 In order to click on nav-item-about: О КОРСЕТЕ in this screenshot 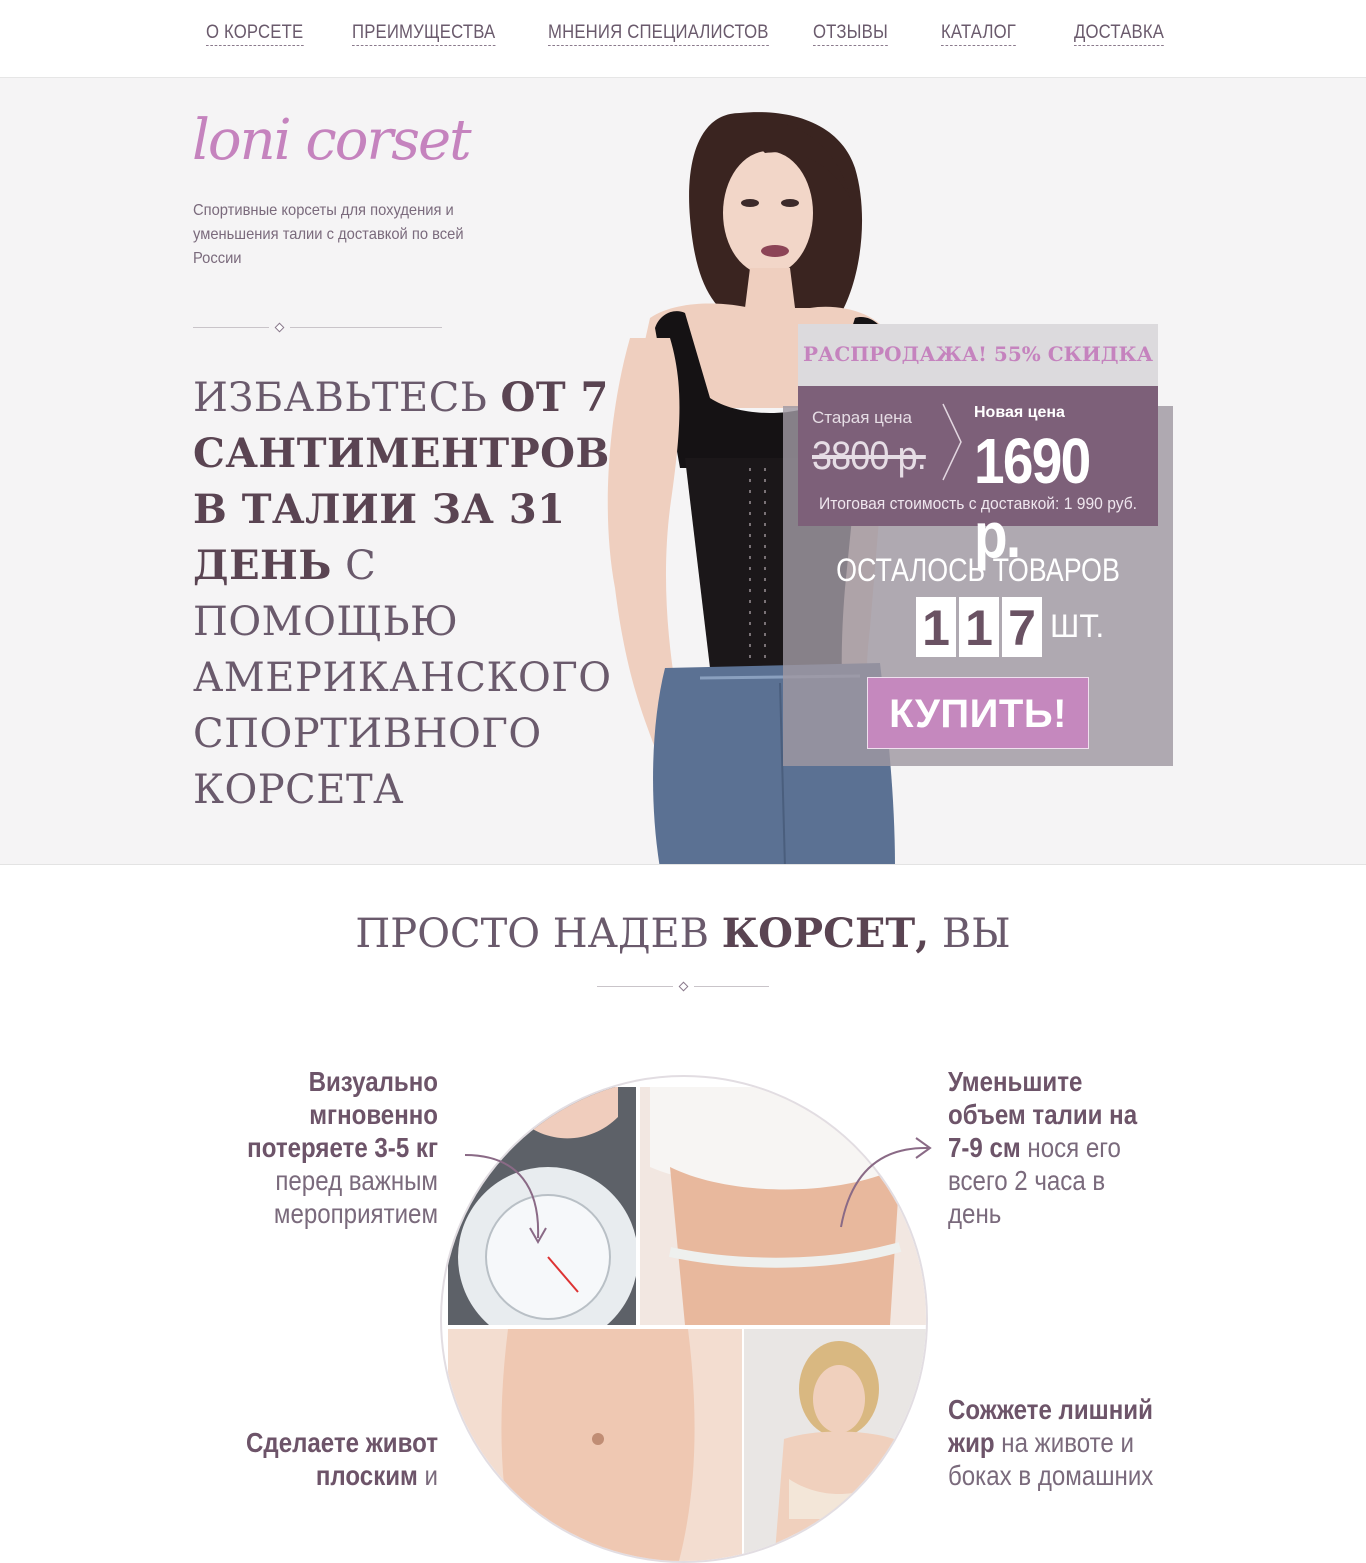, I will do `click(255, 34)`.